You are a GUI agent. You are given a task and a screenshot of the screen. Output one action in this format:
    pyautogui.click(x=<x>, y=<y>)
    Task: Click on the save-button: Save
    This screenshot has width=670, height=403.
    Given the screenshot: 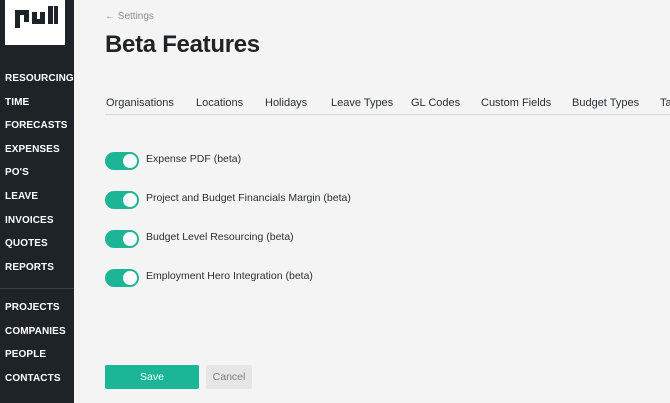 What is the action you would take?
    pyautogui.click(x=152, y=377)
    